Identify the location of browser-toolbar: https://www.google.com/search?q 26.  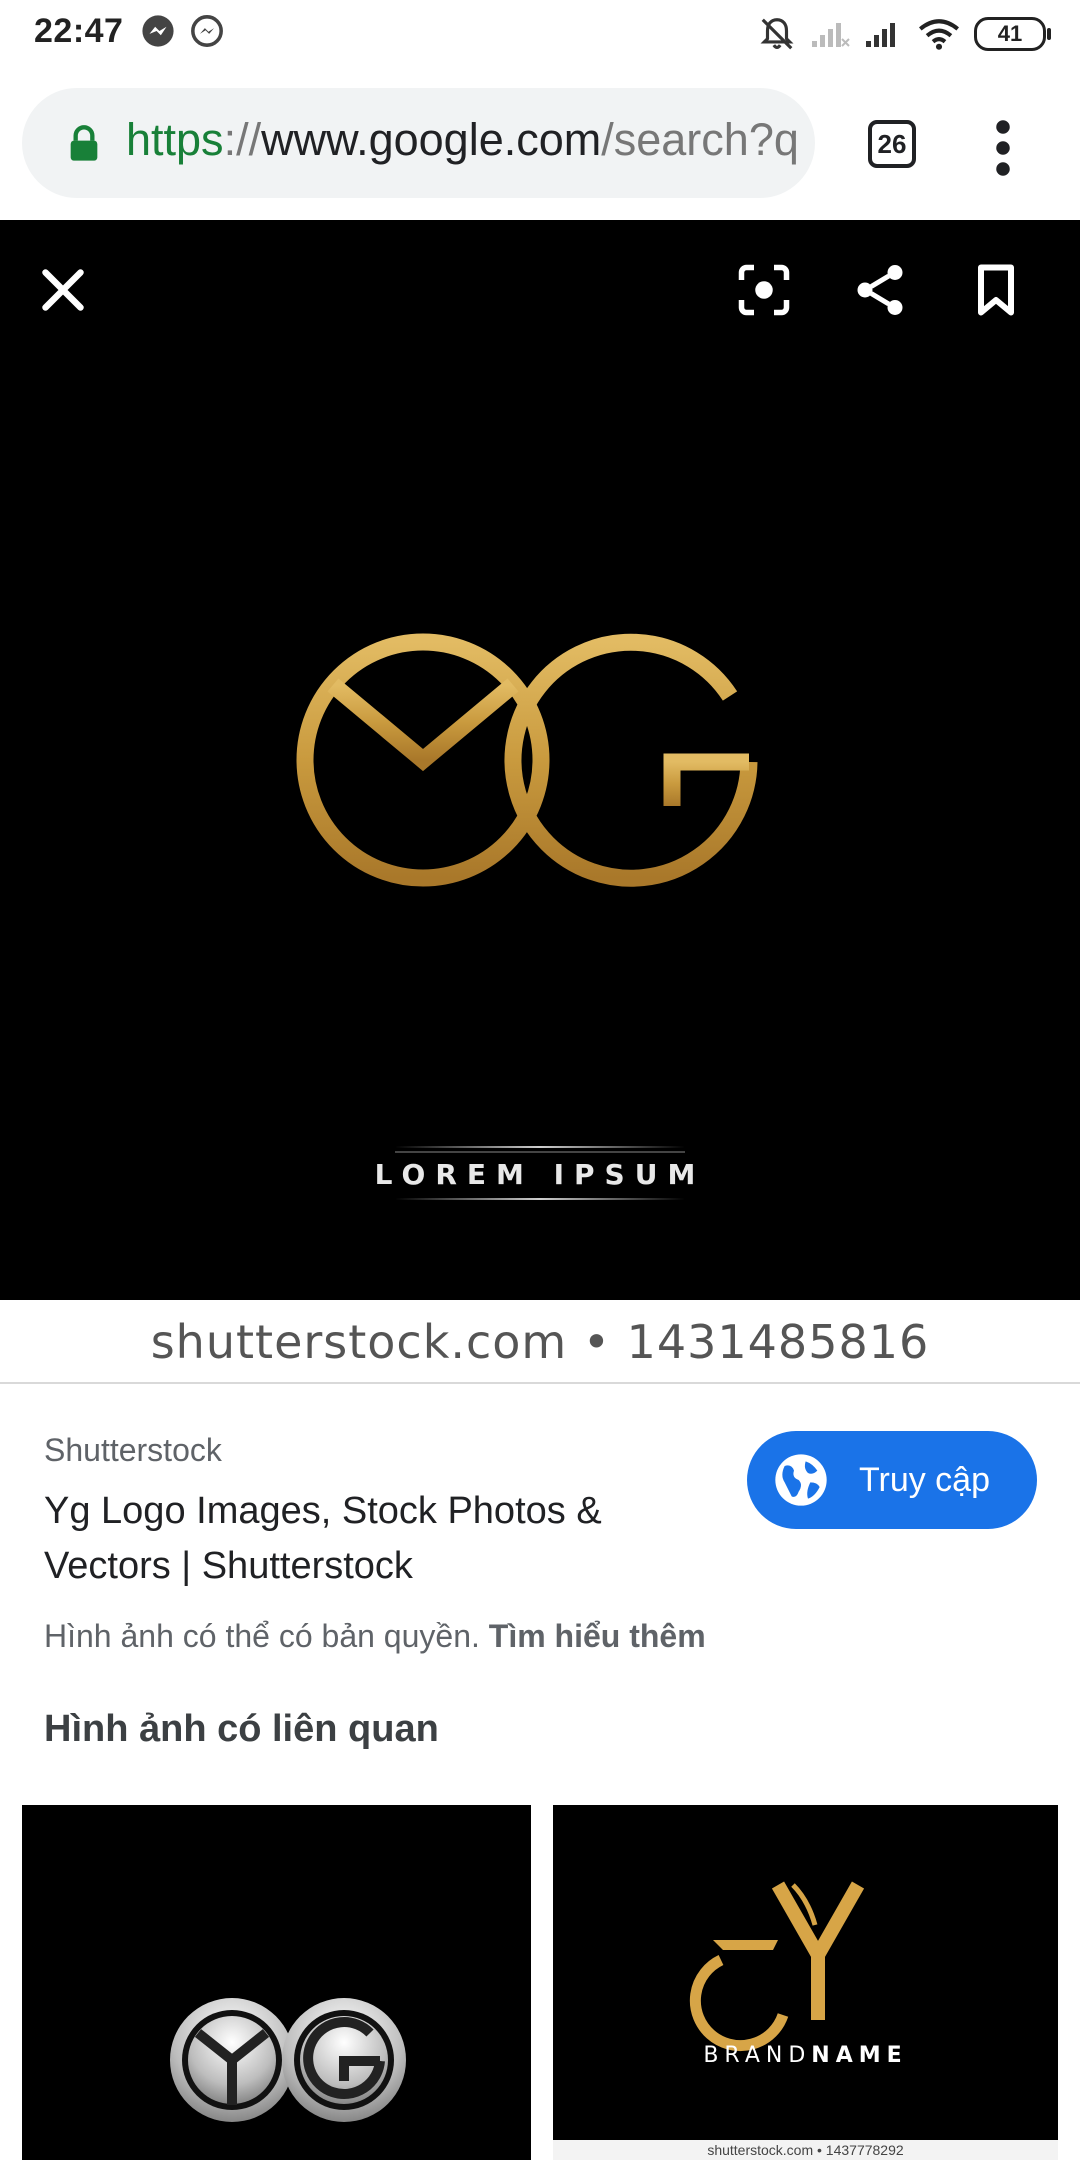
(540, 143).